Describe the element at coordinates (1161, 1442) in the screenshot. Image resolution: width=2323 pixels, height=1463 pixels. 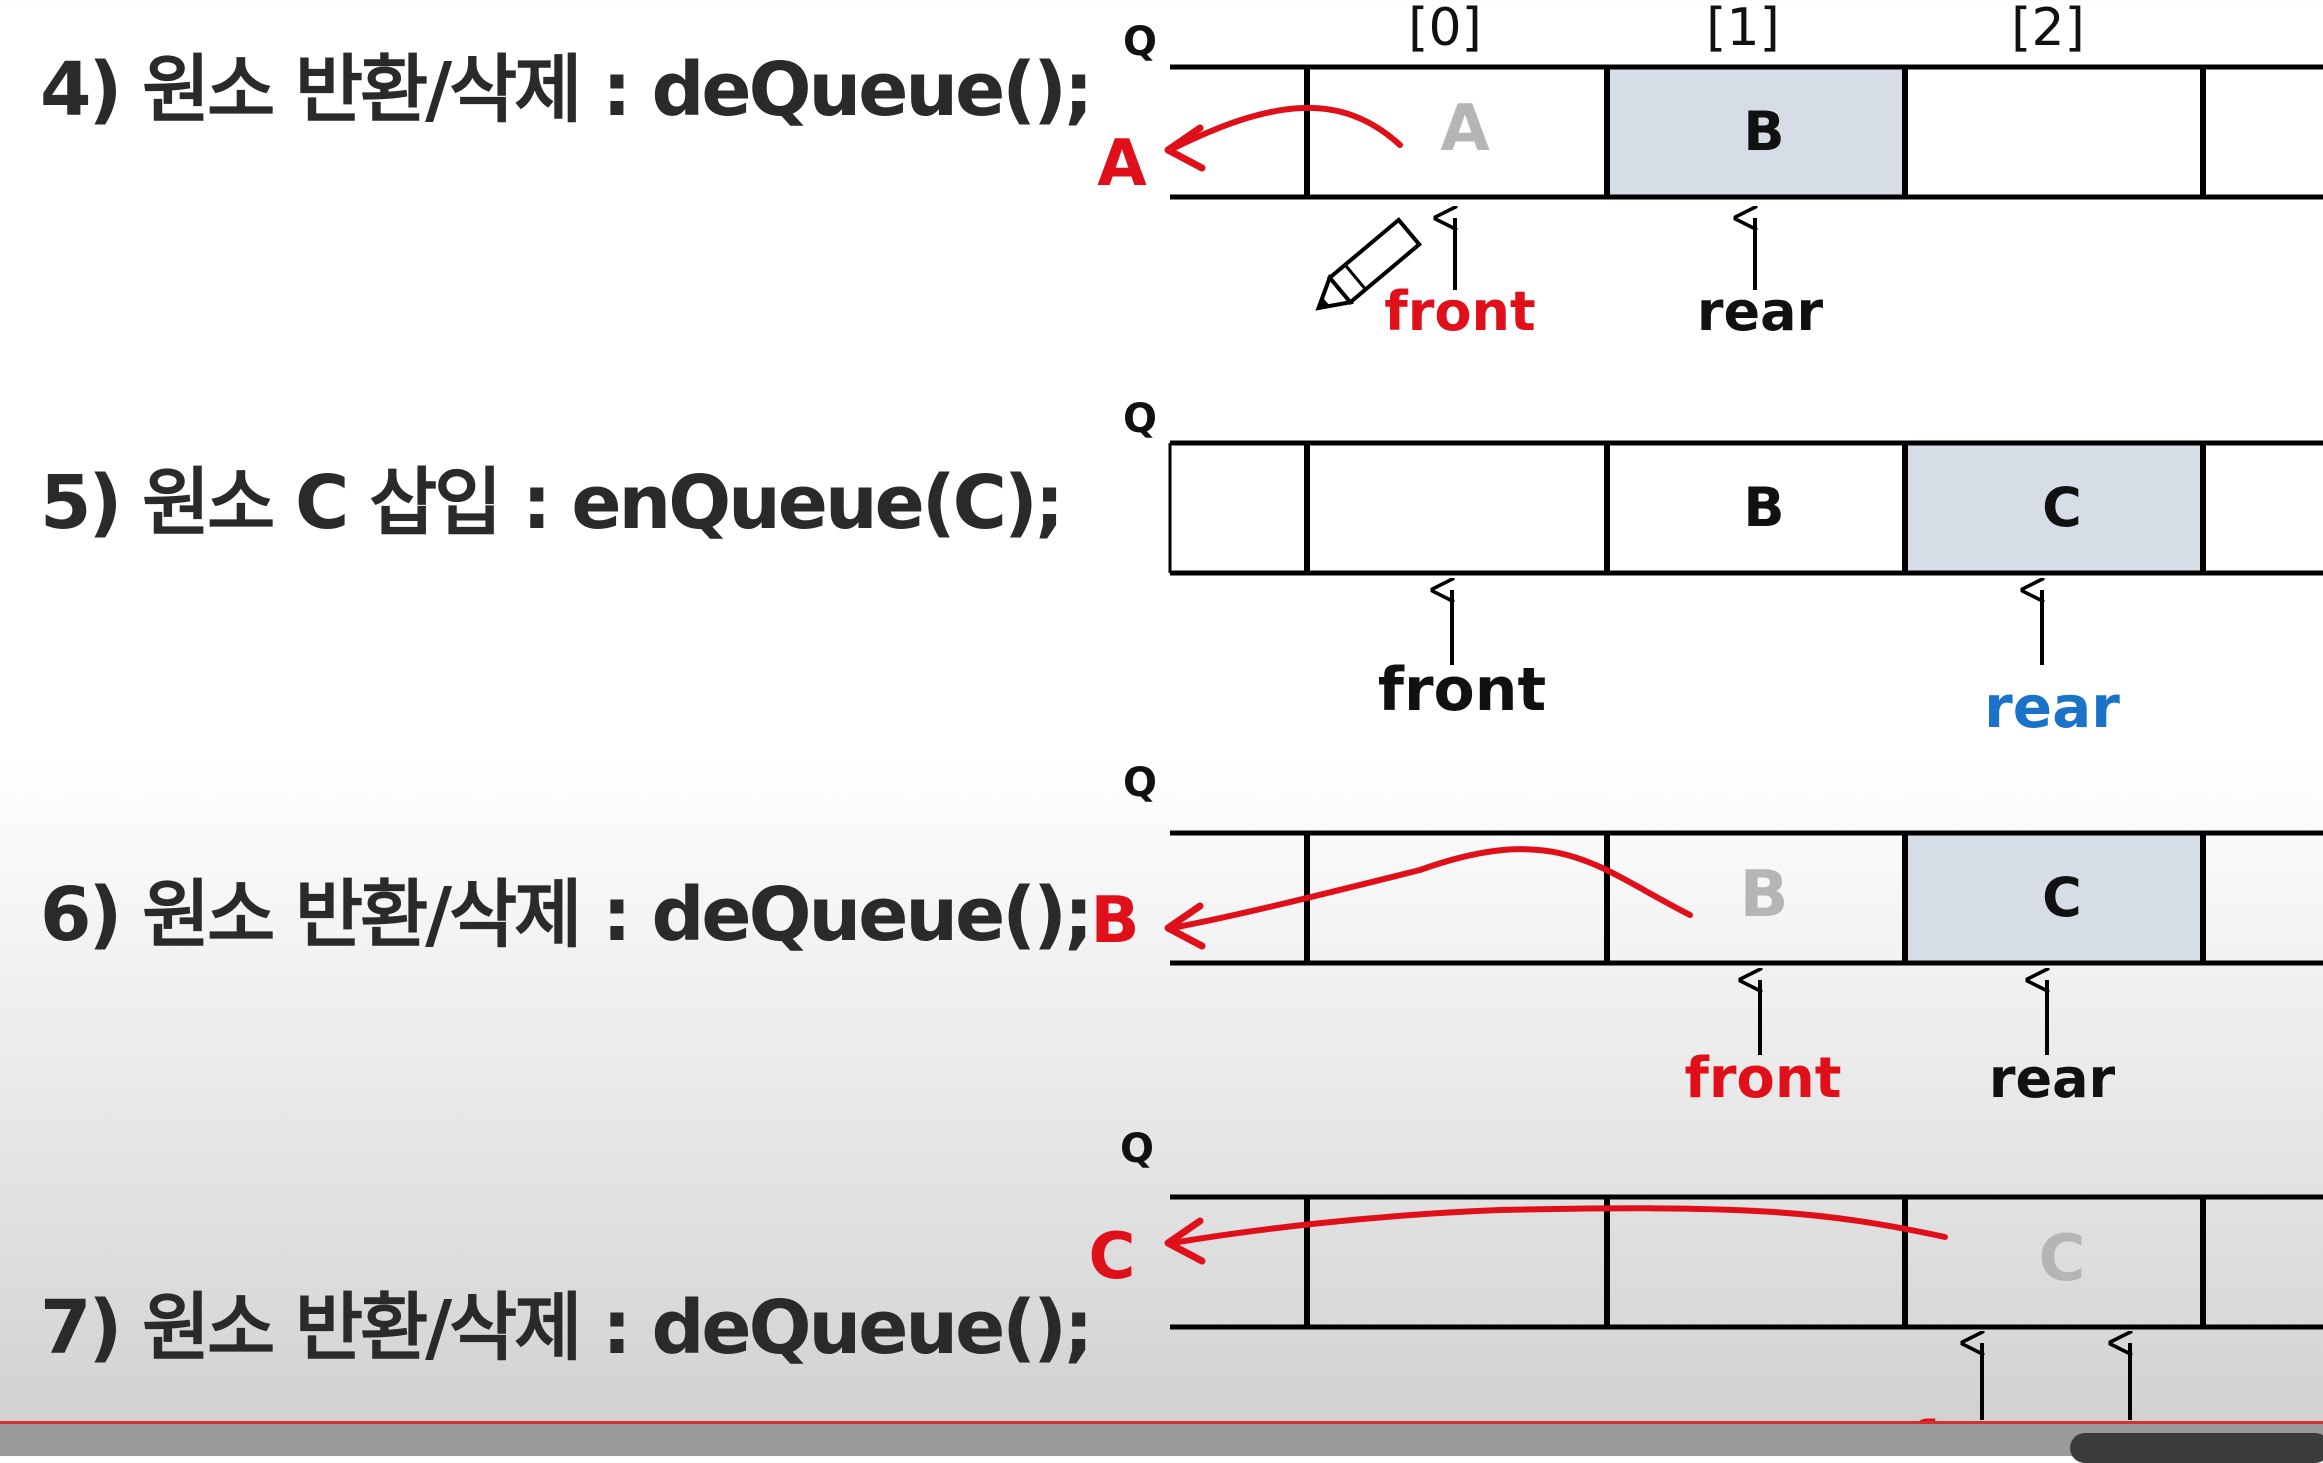
I see `video-progress-bar` at that location.